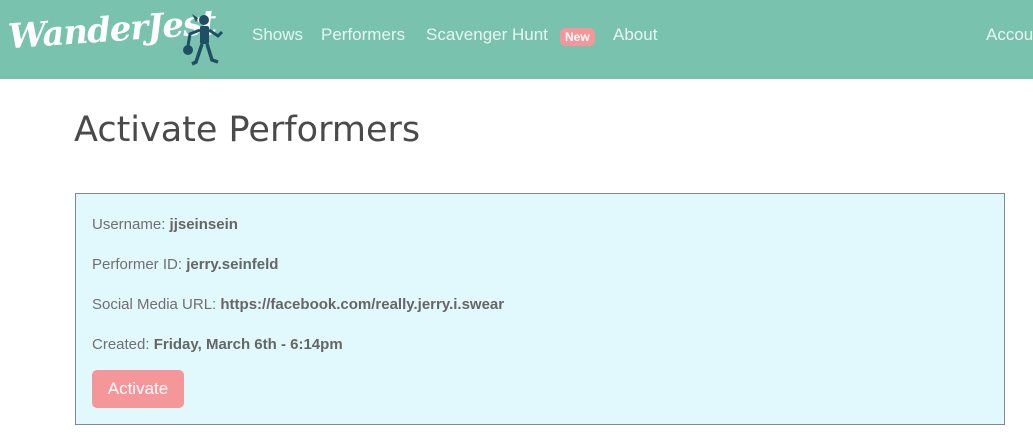  I want to click on nav-scavenger-hunt: Scavenger Hunt, so click(487, 35).